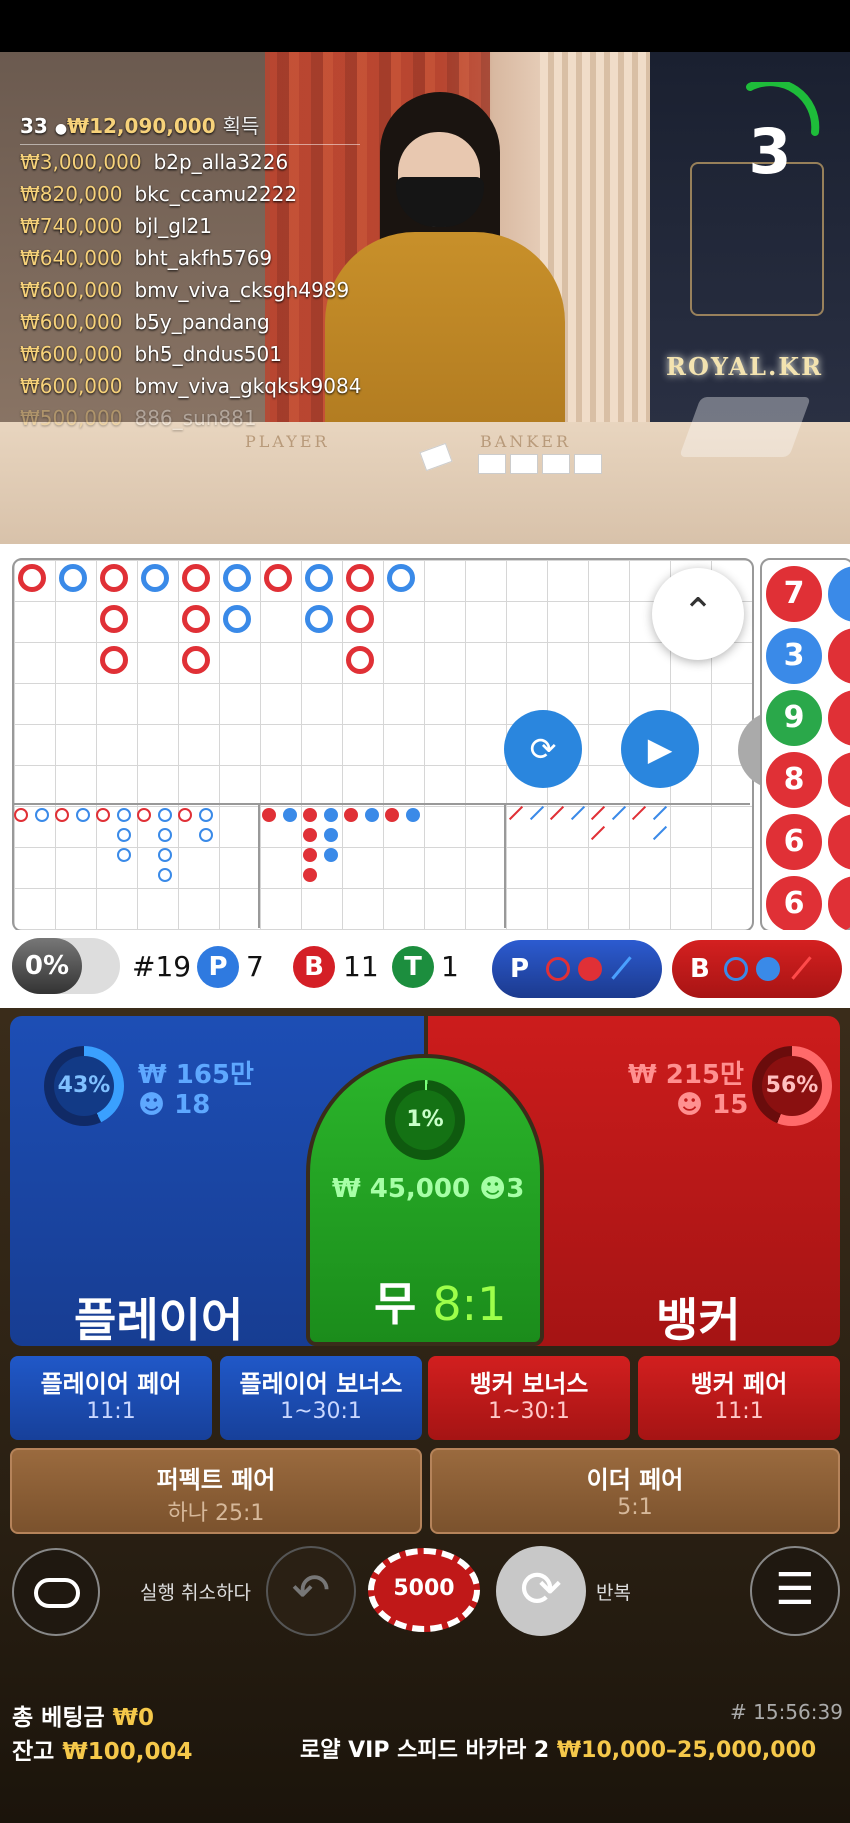 The image size is (850, 1823). Describe the element at coordinates (71, 194) in the screenshot. I see `winner-amount: ₩820,000` at that location.